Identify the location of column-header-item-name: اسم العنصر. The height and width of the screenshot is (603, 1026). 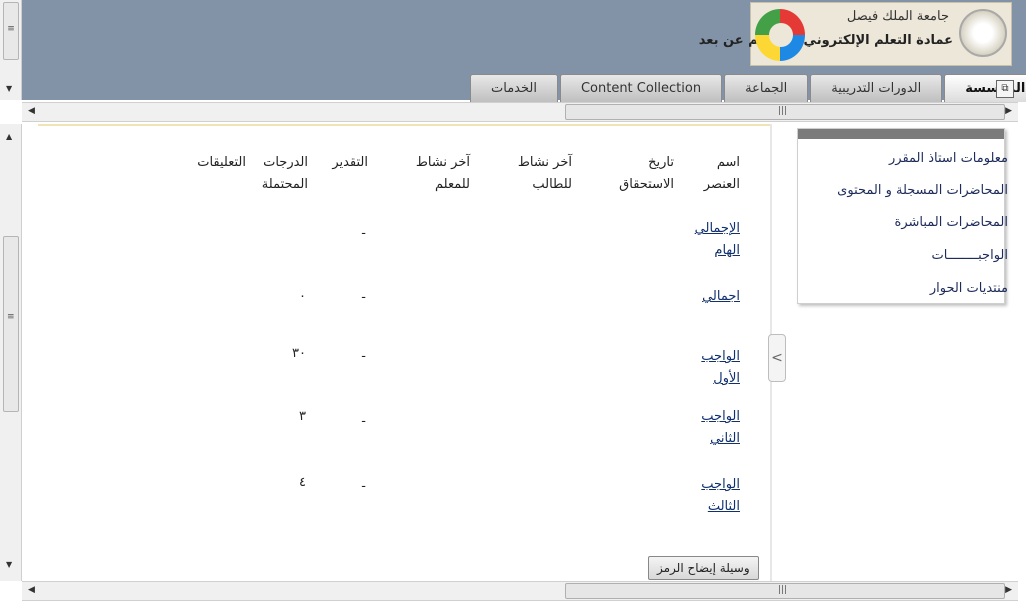
(718, 174).